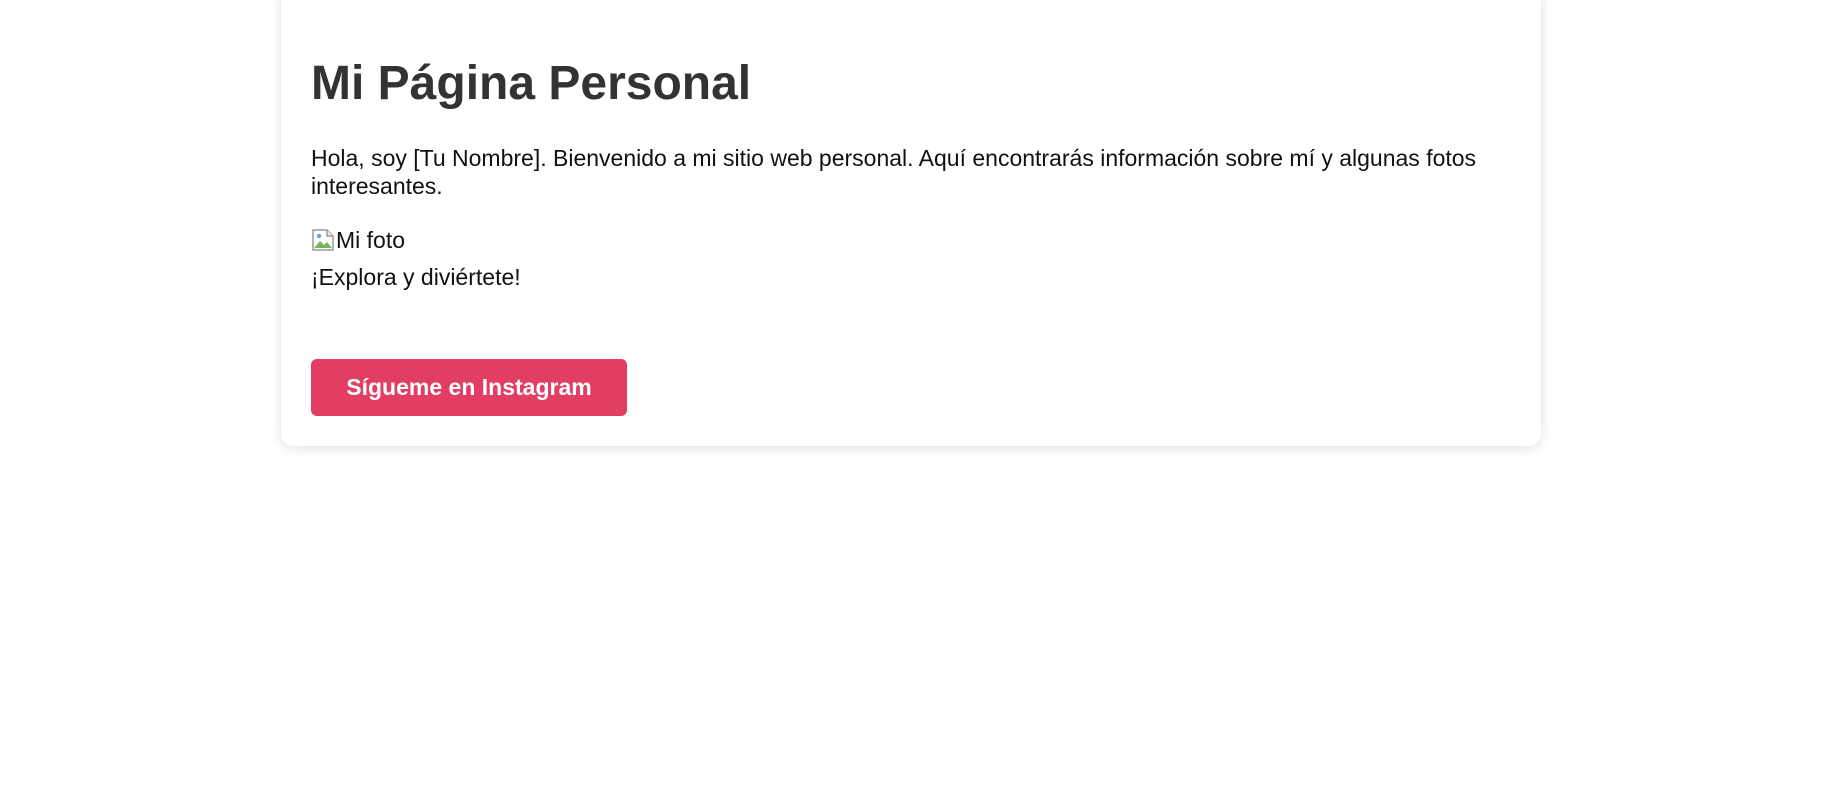 The image size is (1828, 786). I want to click on photo-alt-text: Mi foto, so click(371, 240).